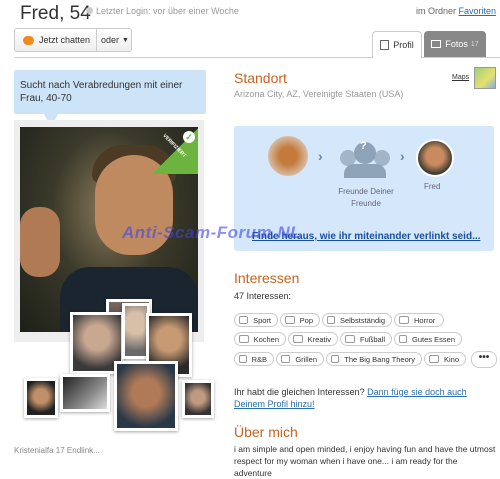 The height and width of the screenshot is (479, 500). Describe the element at coordinates (211, 232) in the screenshot. I see `watermark-text: Anti-Scam-Forum.NL` at that location.